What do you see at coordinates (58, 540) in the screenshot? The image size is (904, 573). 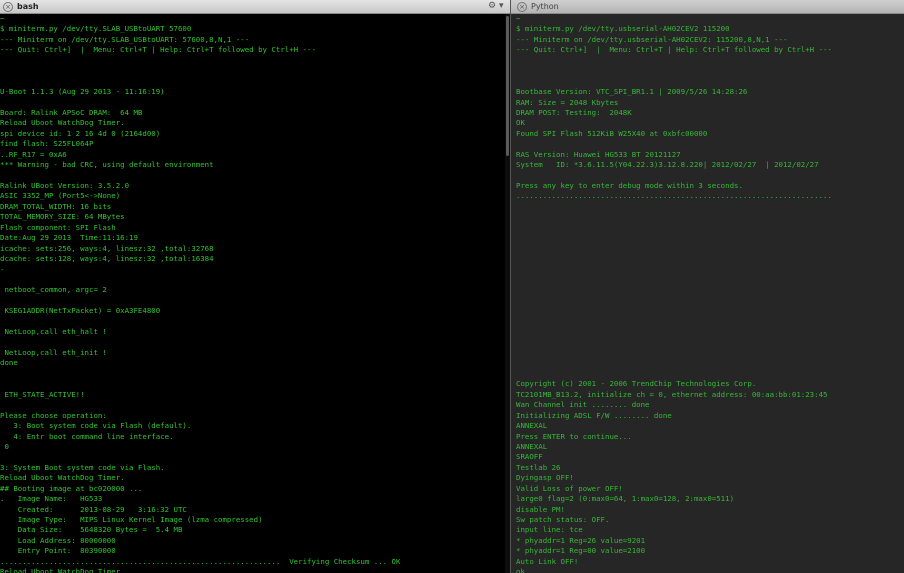 I see `terminal-line: Load Address: 80000000` at bounding box center [58, 540].